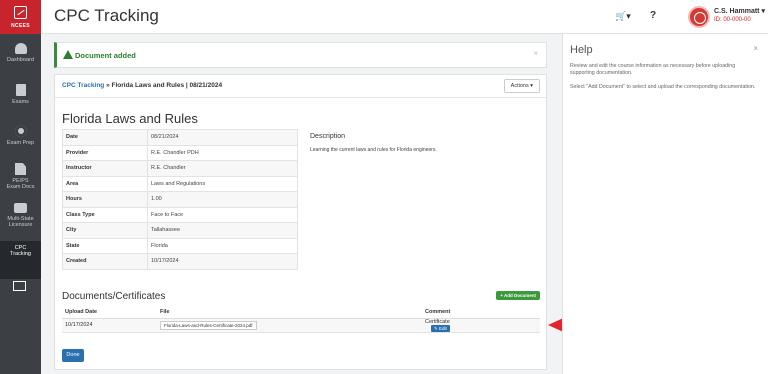 The image size is (768, 374). What do you see at coordinates (20, 266) in the screenshot?
I see `sidebar-item-cpc-tracking: CPC Tracking` at bounding box center [20, 266].